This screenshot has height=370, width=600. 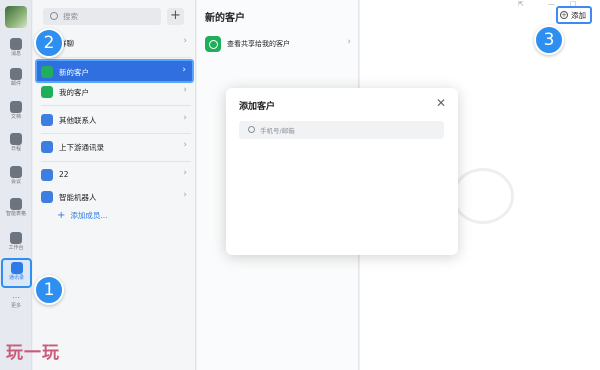 I want to click on rail-item-meeting: 会议, so click(x=16, y=178).